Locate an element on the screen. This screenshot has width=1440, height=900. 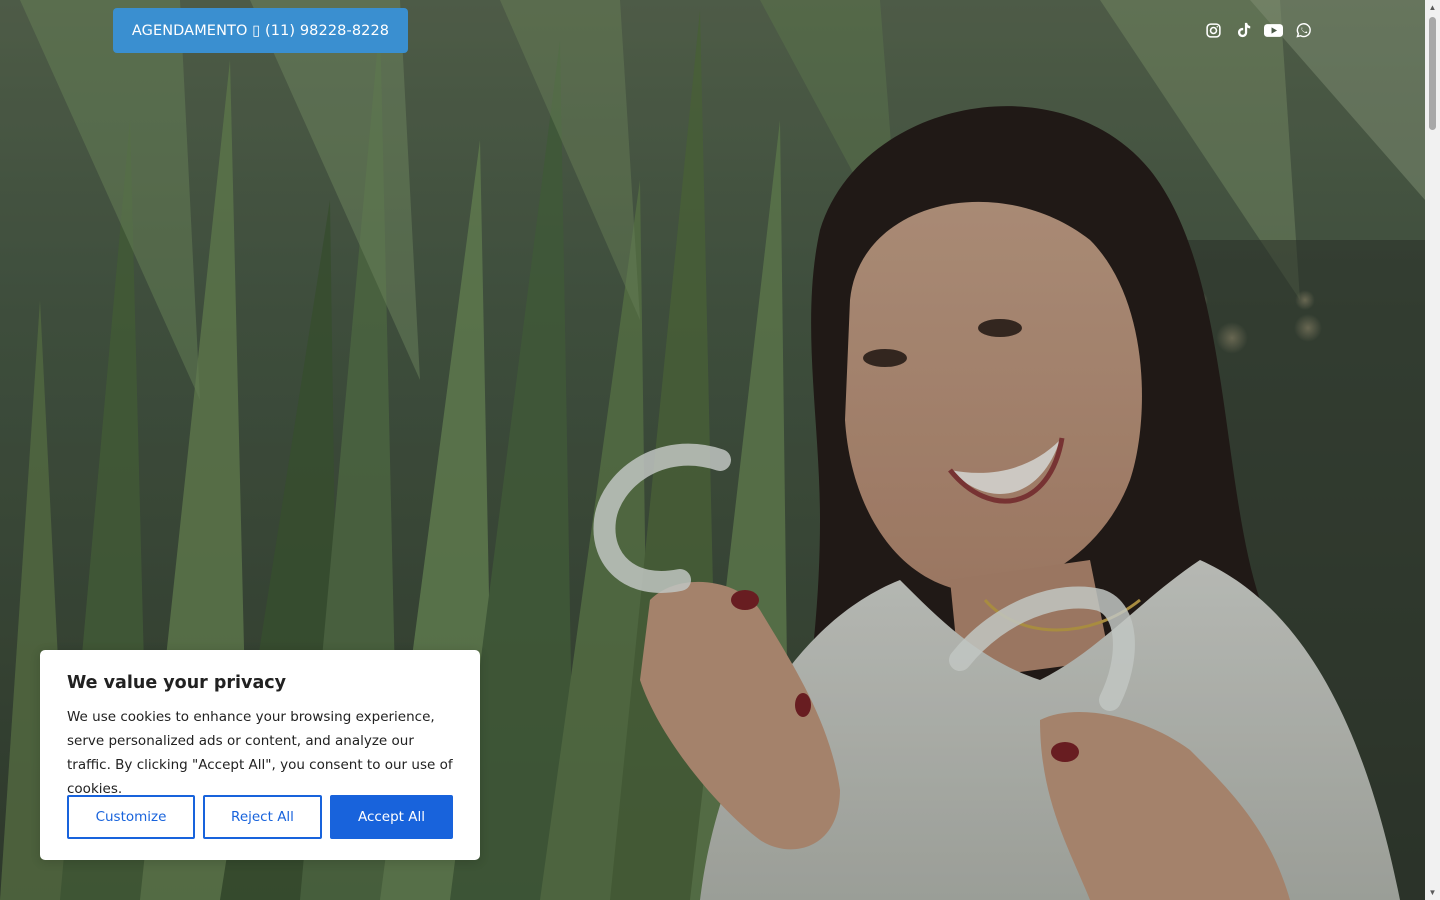
customize-button: Customize is located at coordinates (131, 817).